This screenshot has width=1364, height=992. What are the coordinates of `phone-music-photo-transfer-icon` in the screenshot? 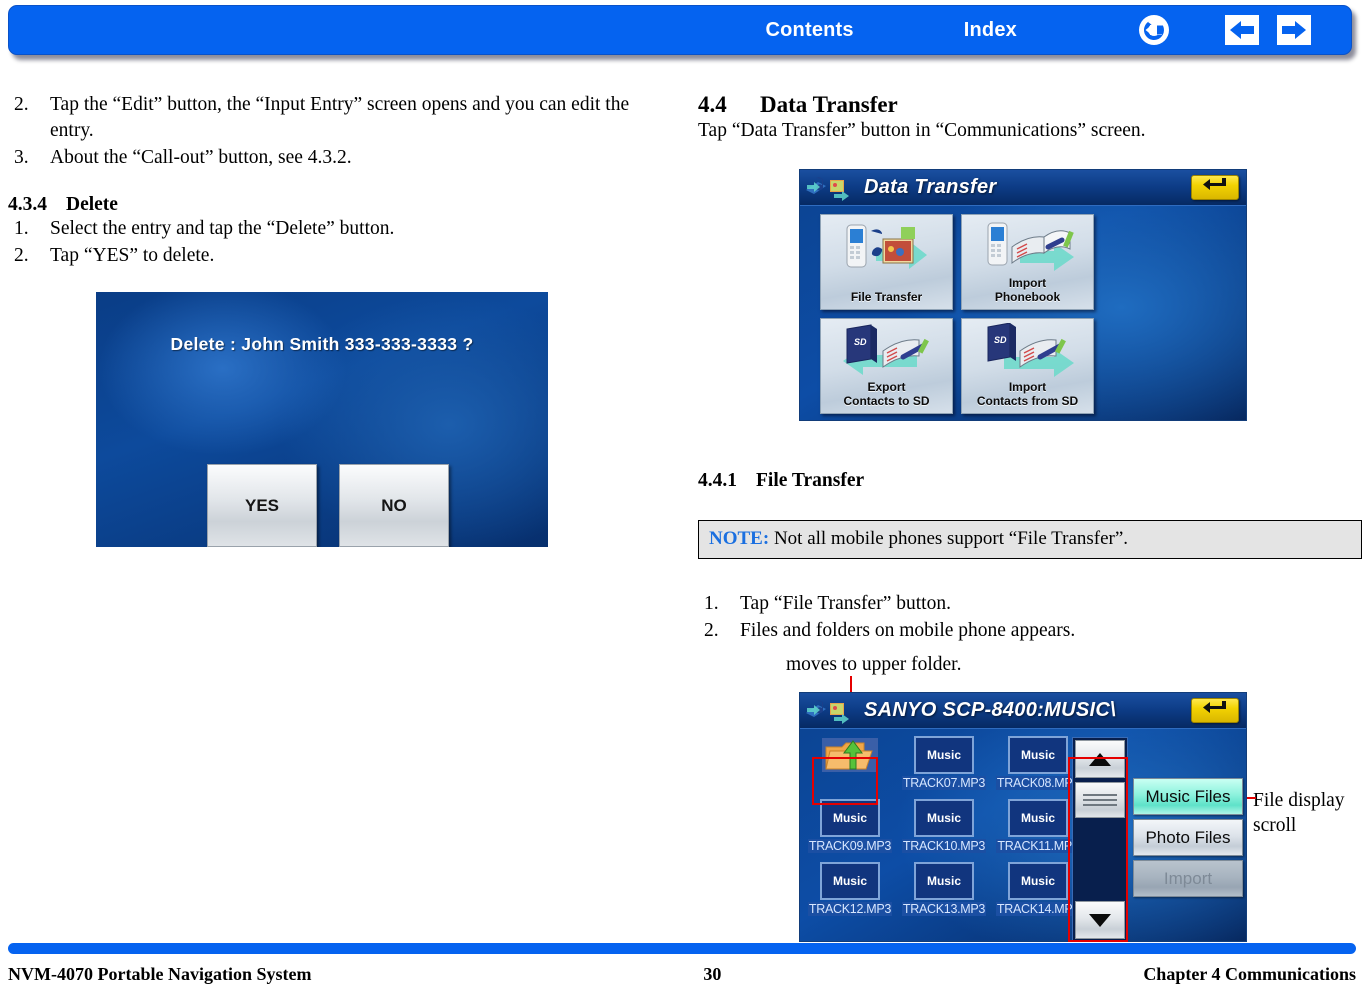 It's located at (886, 249).